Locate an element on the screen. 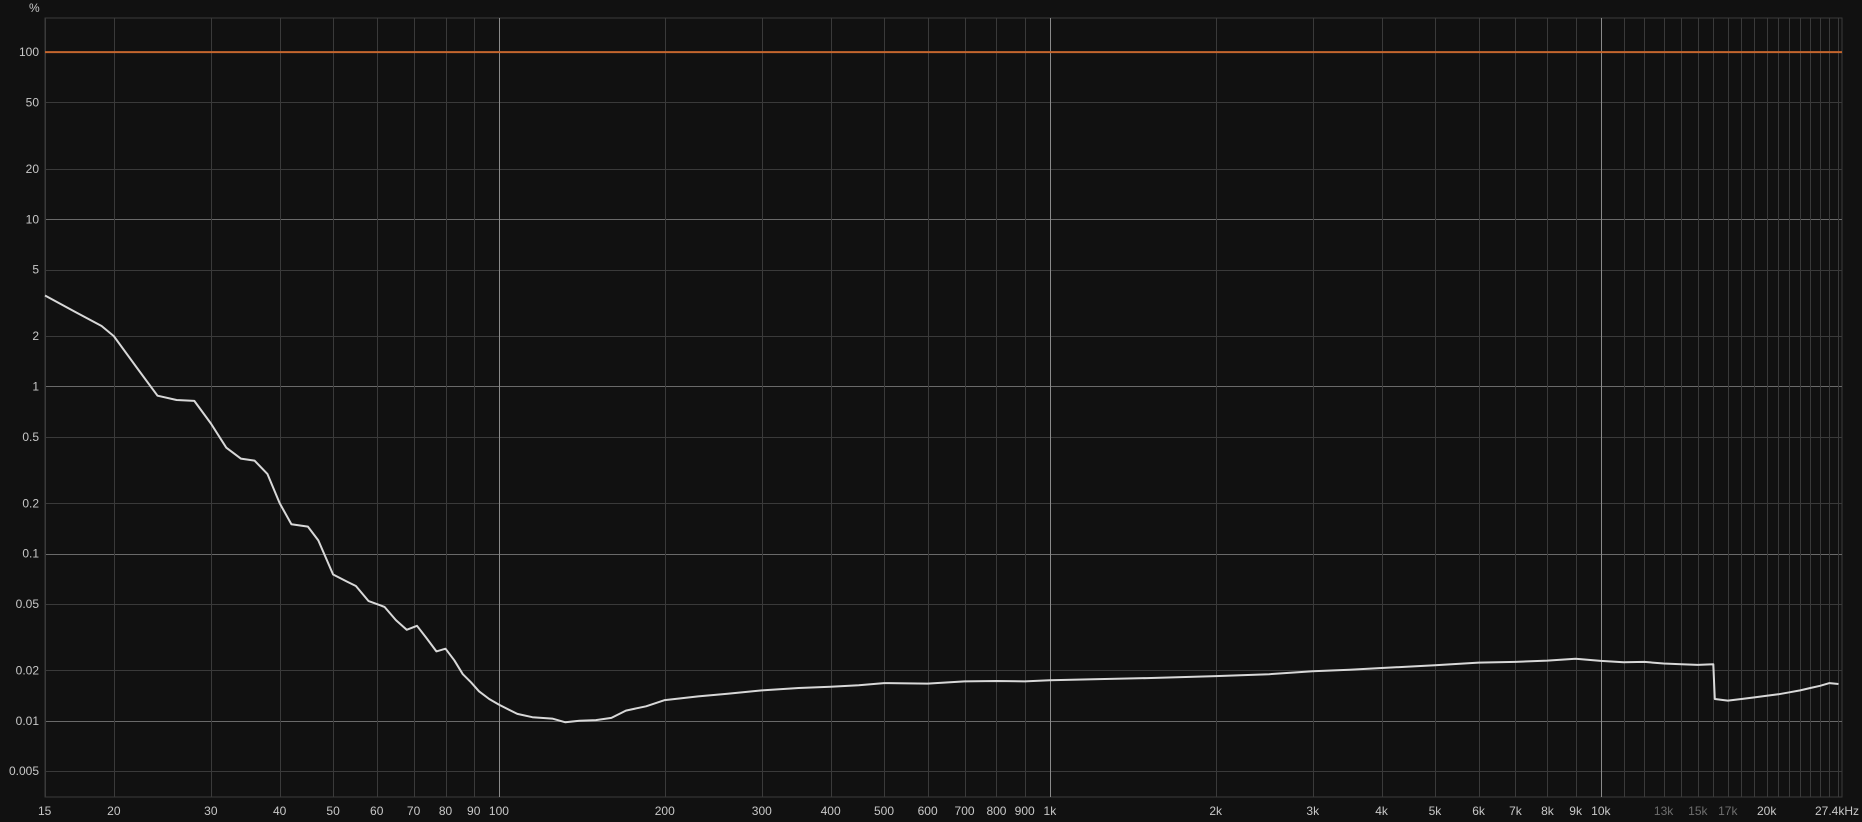 Image resolution: width=1862 pixels, height=822 pixels. y-tick-label: 0.01 is located at coordinates (28, 721).